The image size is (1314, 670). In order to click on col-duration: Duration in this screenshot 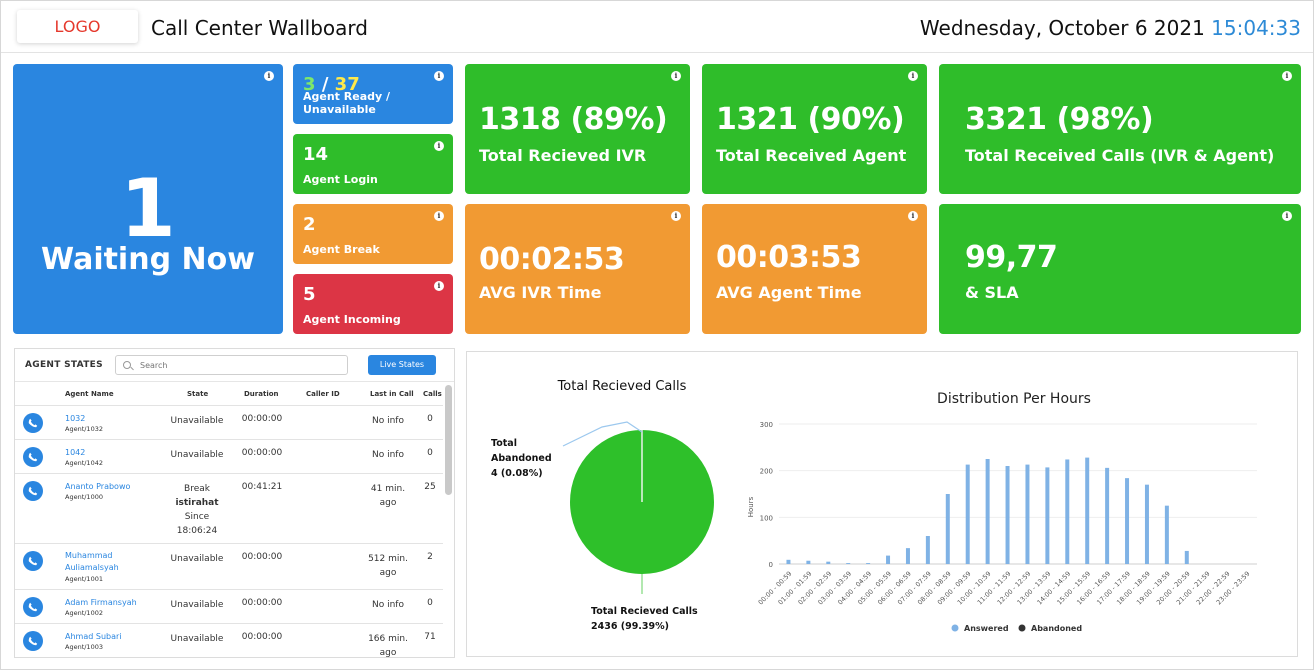, I will do `click(261, 394)`.